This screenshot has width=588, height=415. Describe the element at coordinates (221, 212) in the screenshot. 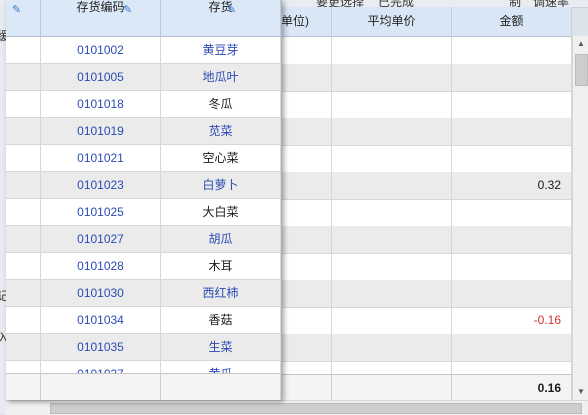

I see `name-cell: 大白菜` at that location.